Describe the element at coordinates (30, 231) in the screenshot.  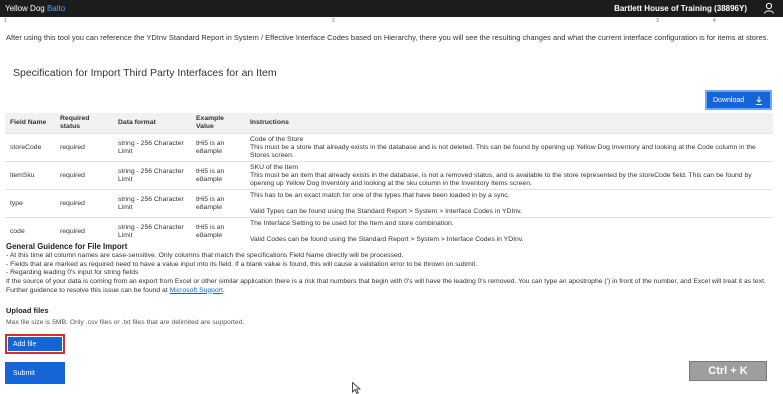
I see `cell-field: code` at that location.